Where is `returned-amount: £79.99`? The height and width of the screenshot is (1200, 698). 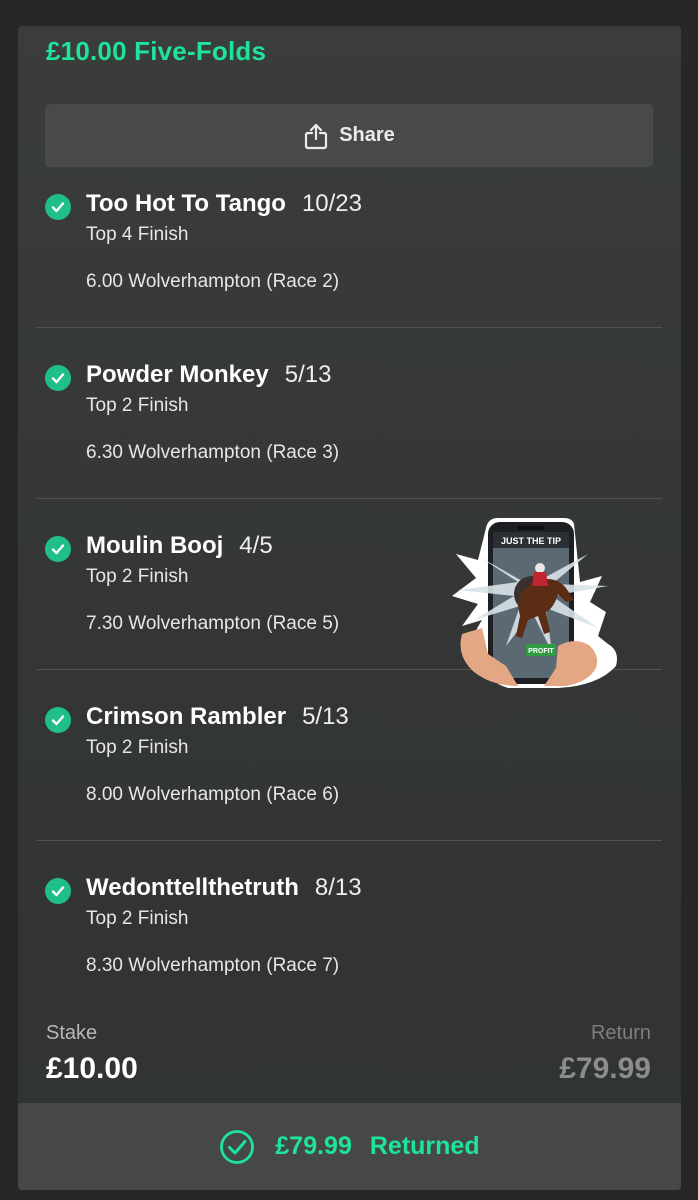 returned-amount: £79.99 is located at coordinates (313, 1146).